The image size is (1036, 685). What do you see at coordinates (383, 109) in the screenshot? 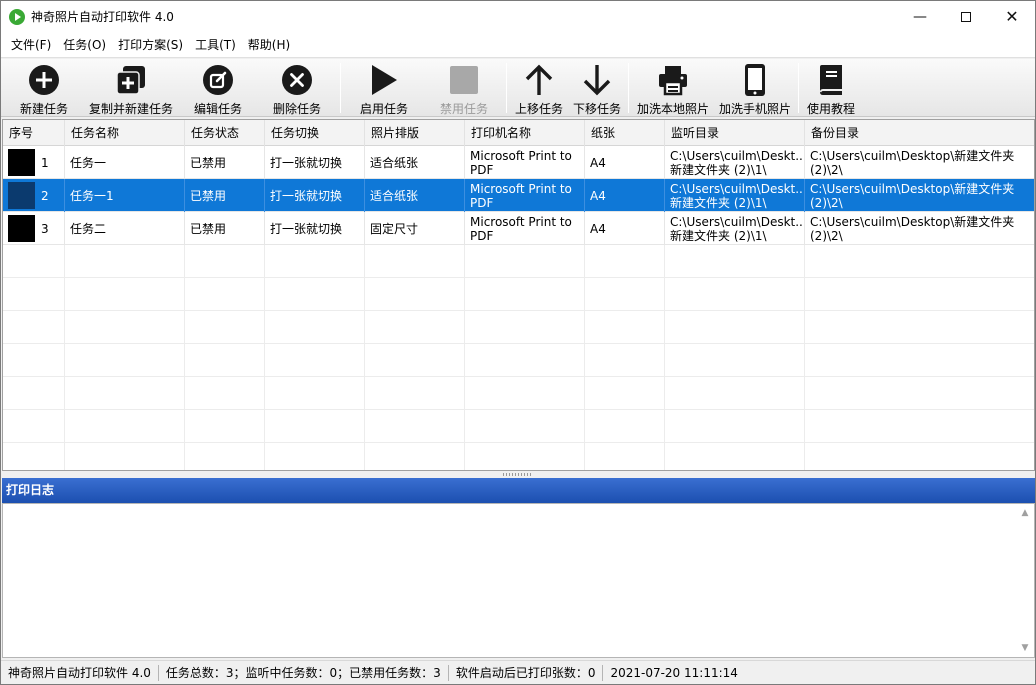
I see `enable-task-label: 启用任务` at bounding box center [383, 109].